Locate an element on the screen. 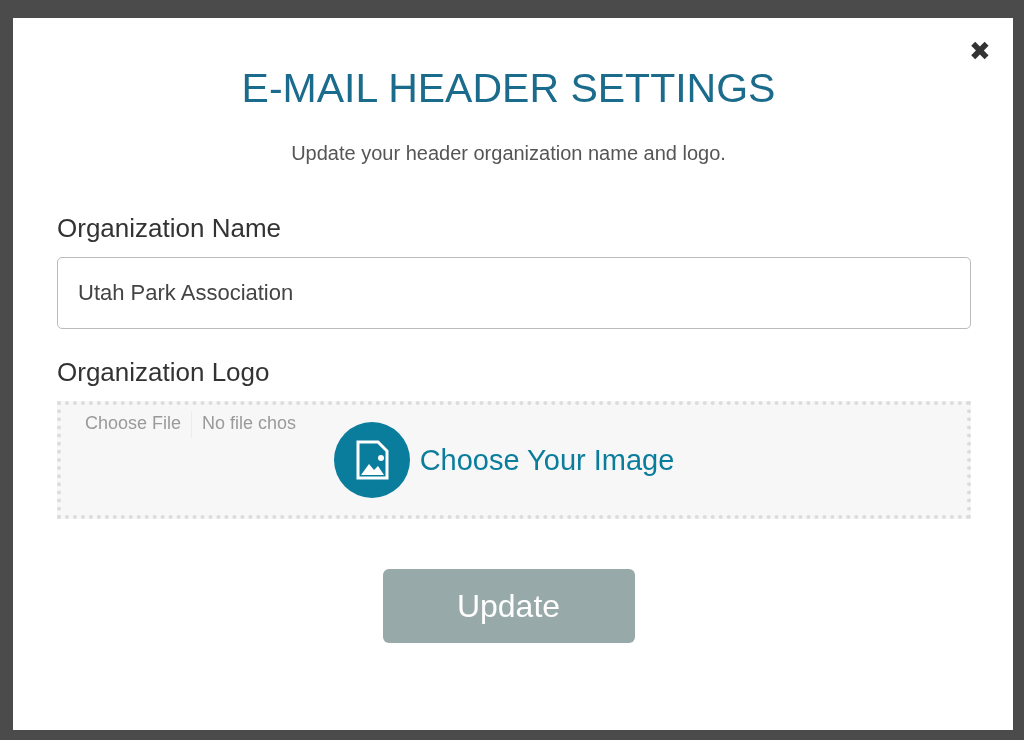 The image size is (1024, 740). file-status: No file chos is located at coordinates (249, 423).